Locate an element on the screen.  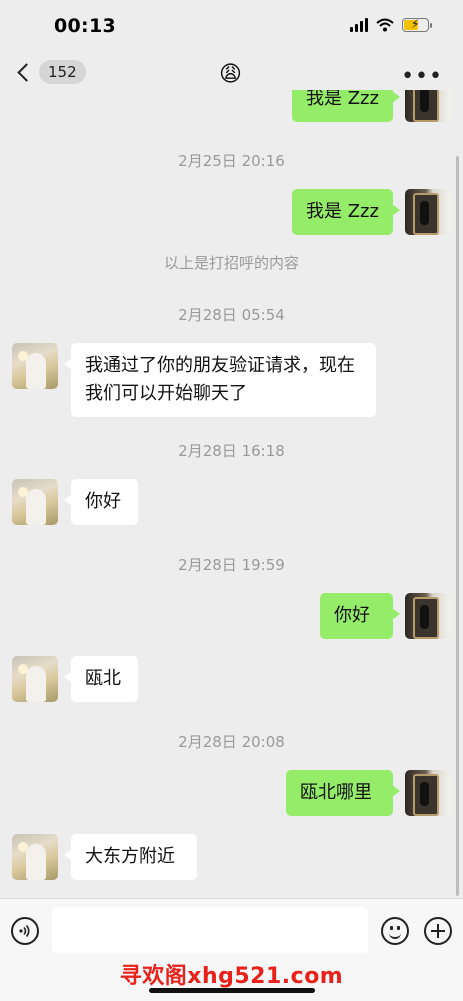
timestamp: 2月28日 20:08 is located at coordinates (231, 742).